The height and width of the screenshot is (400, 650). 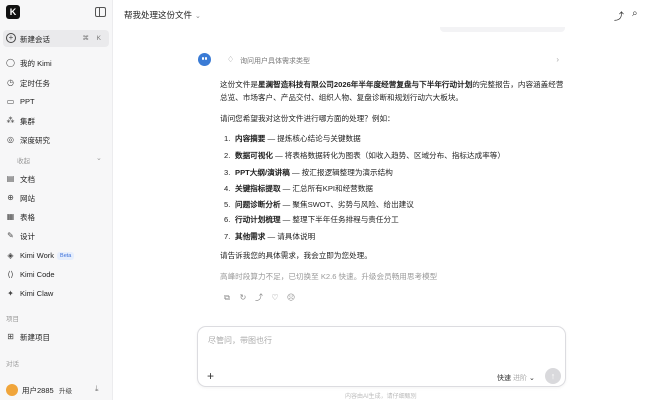 I want to click on kimi-logo: K, so click(x=13, y=12).